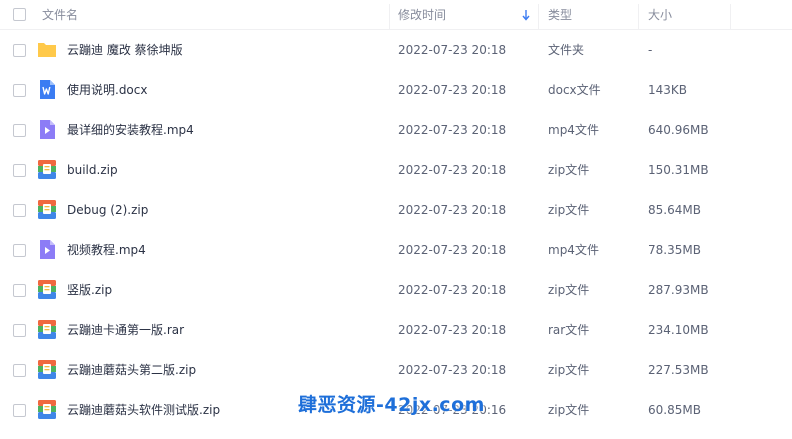 This screenshot has height=439, width=792. Describe the element at coordinates (650, 50) in the screenshot. I see `file-size: -` at that location.